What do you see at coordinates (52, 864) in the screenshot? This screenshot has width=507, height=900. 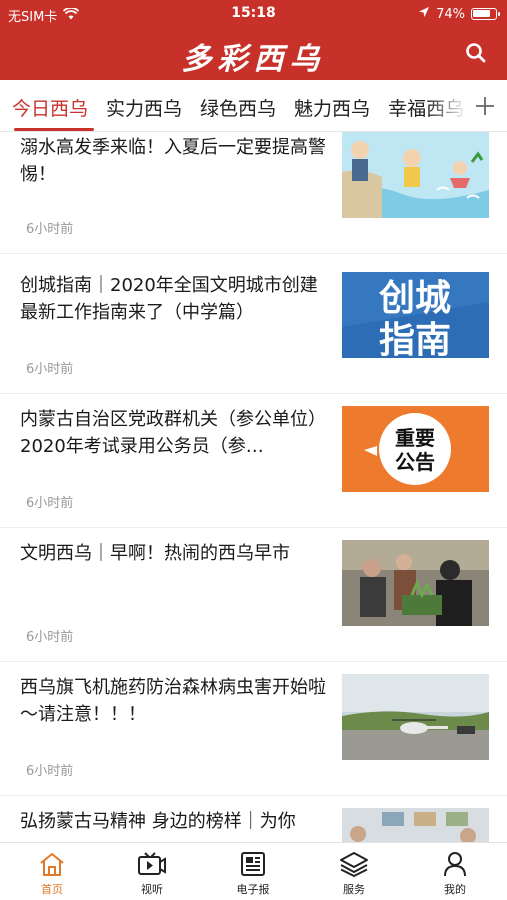 I see `home-icon` at bounding box center [52, 864].